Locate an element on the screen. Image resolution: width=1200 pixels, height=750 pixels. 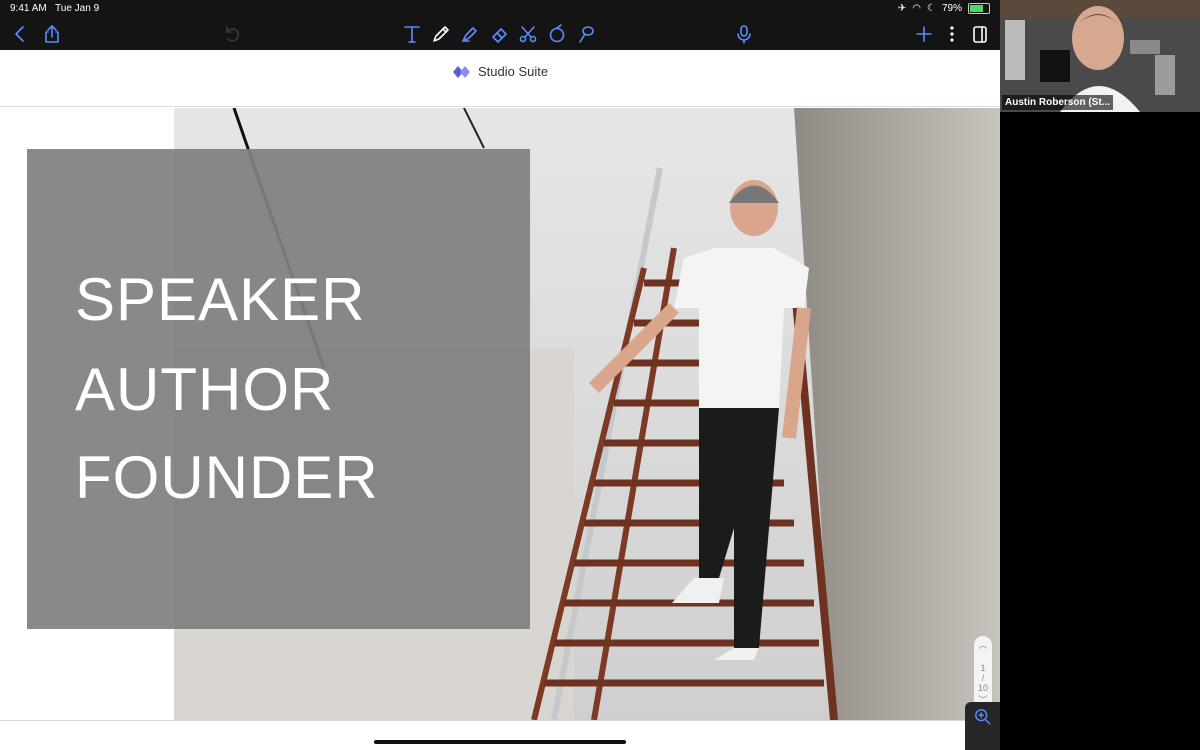
page-total: 10 is located at coordinates (982, 688).